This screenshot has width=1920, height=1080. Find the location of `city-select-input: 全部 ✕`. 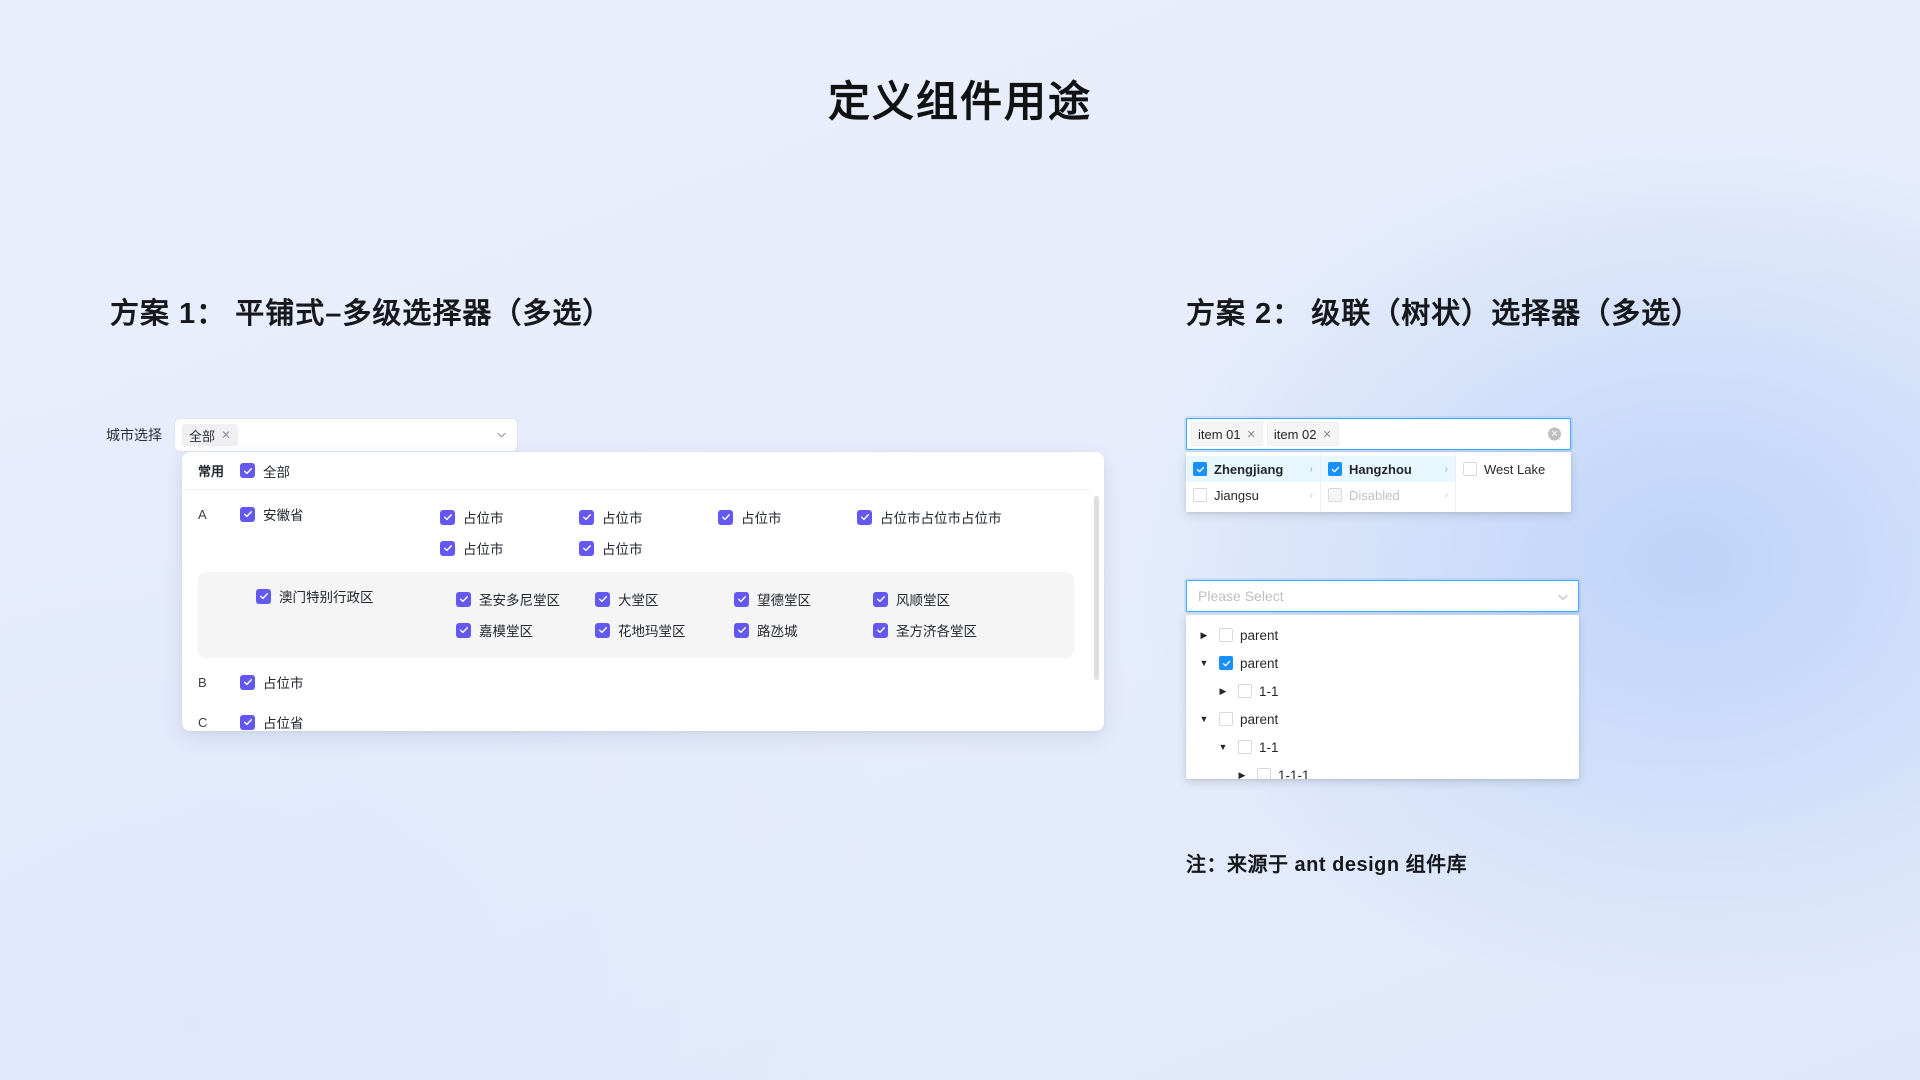

city-select-input: 全部 ✕ is located at coordinates (346, 435).